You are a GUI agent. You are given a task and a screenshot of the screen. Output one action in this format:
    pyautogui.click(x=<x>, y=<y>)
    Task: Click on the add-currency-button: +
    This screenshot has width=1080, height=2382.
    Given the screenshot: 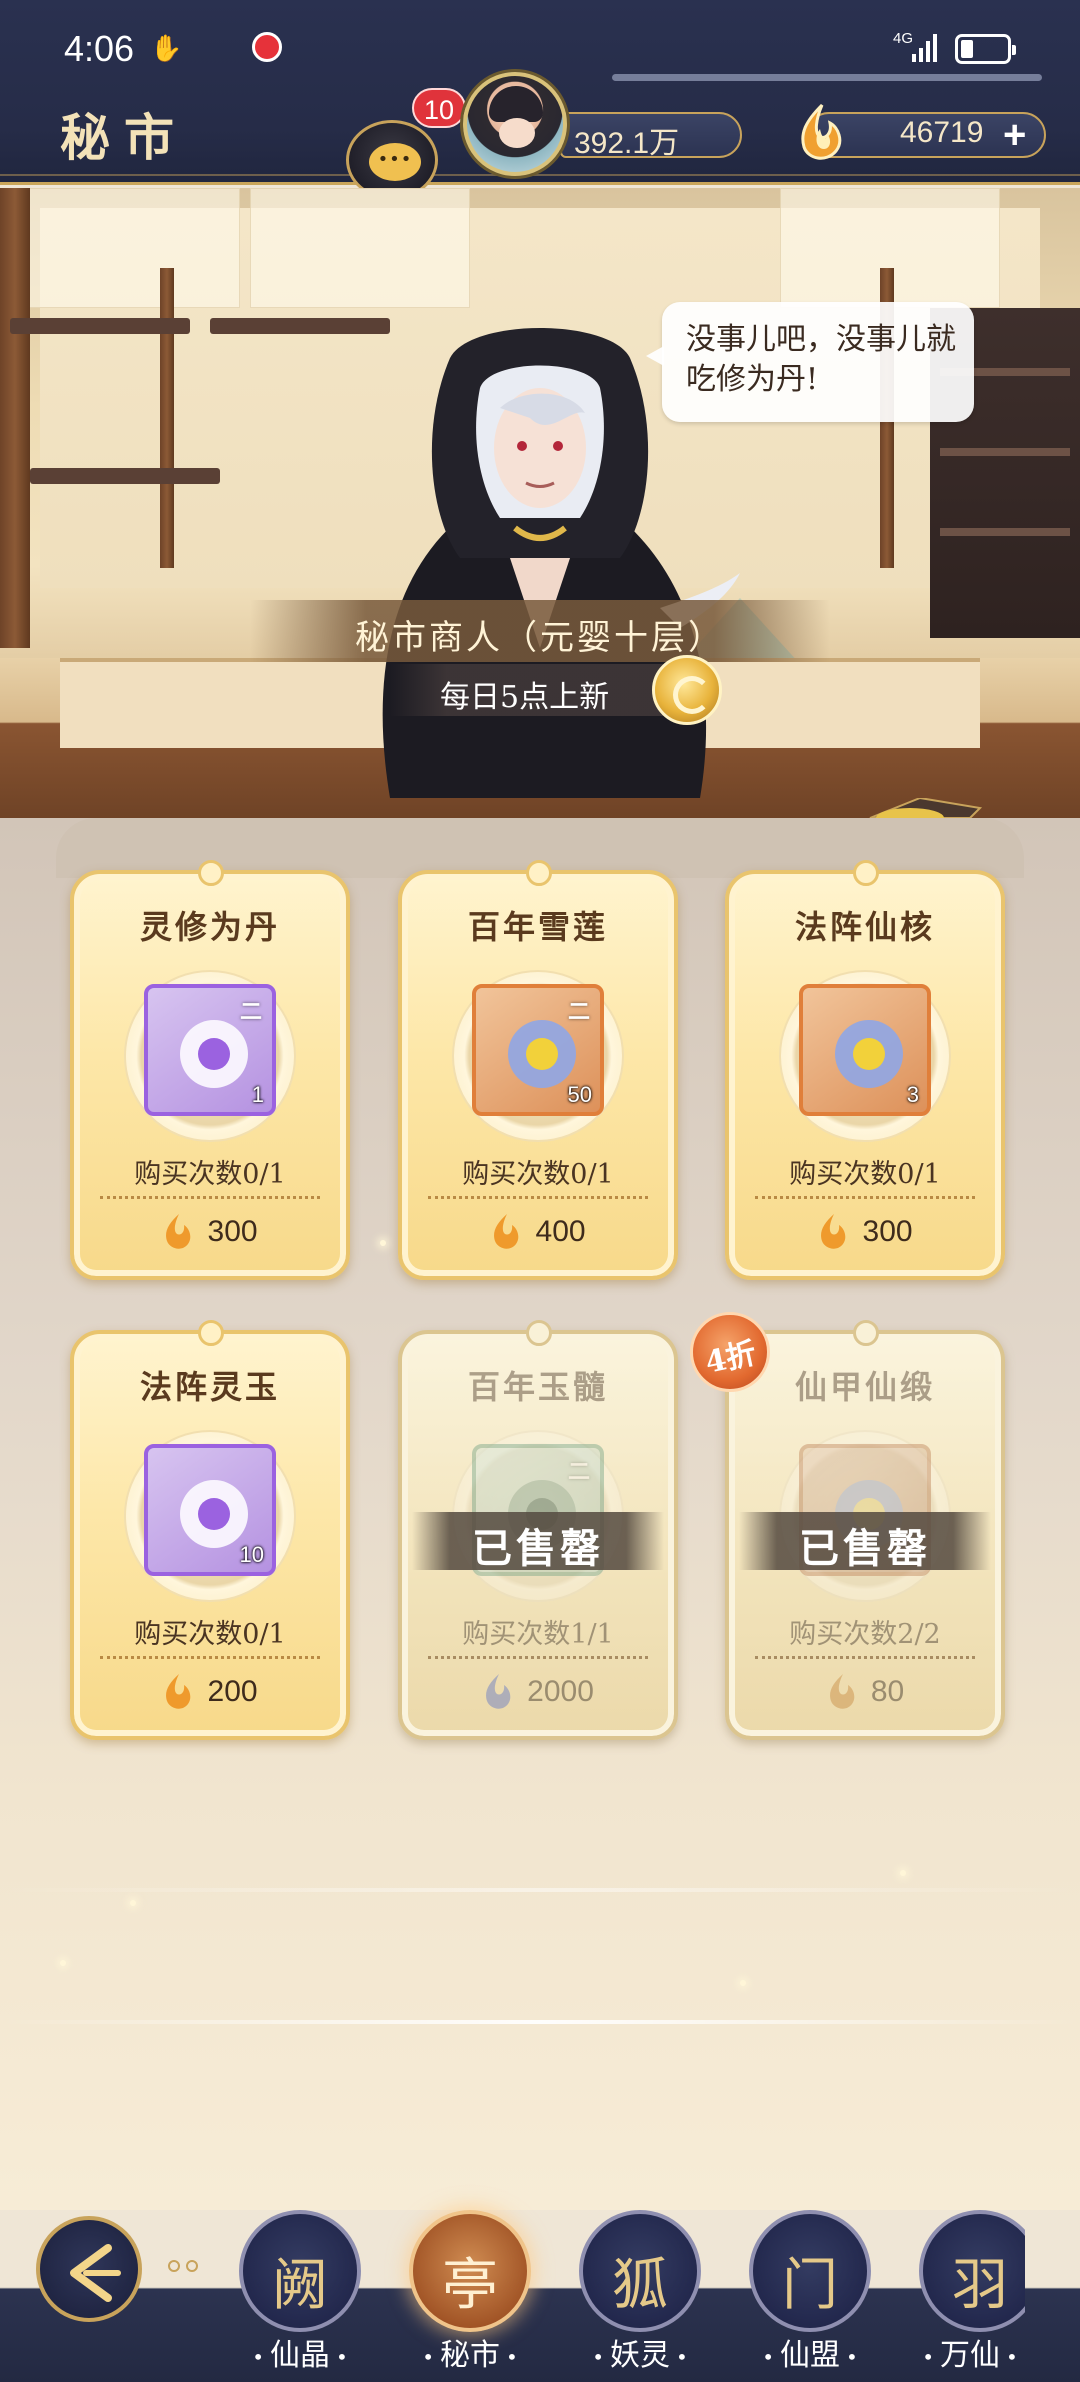 What is the action you would take?
    pyautogui.click(x=1014, y=135)
    